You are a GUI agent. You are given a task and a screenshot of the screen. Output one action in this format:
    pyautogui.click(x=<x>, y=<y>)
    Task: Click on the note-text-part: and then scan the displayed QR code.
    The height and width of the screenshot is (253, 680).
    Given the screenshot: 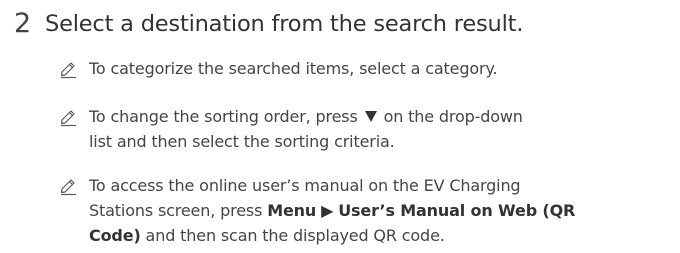 What is the action you would take?
    pyautogui.click(x=295, y=235)
    